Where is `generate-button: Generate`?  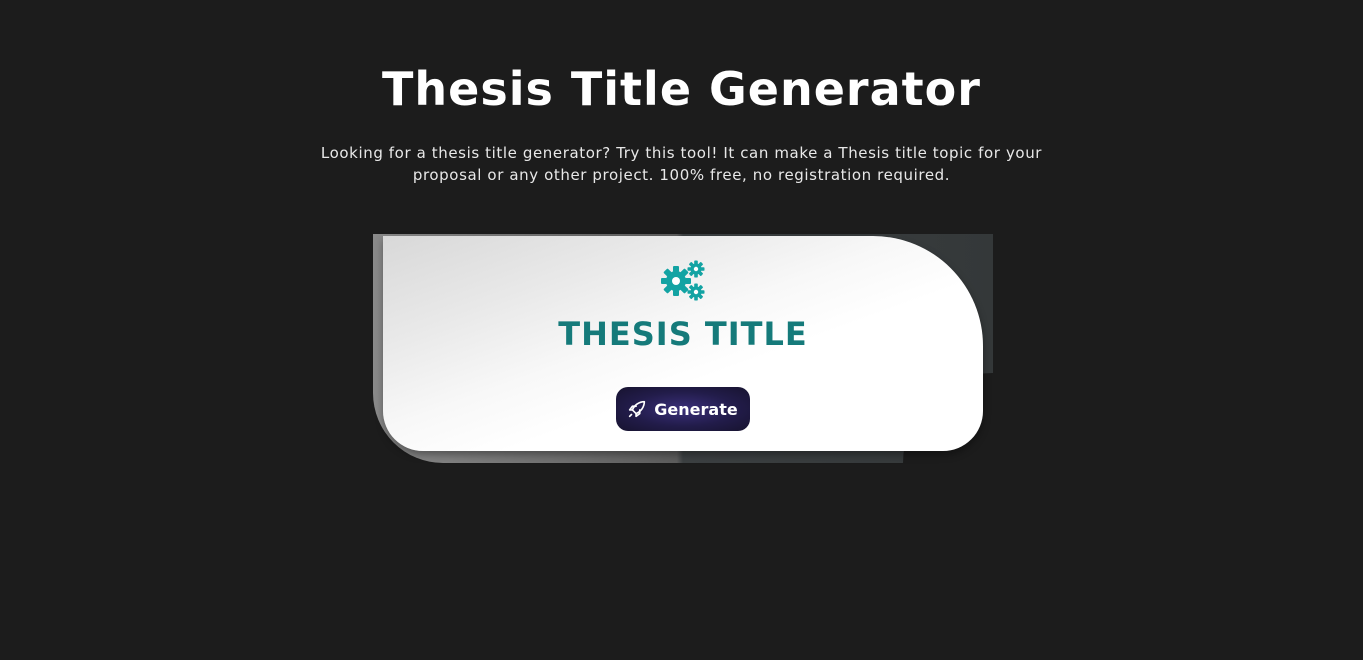
generate-button: Generate is located at coordinates (683, 409).